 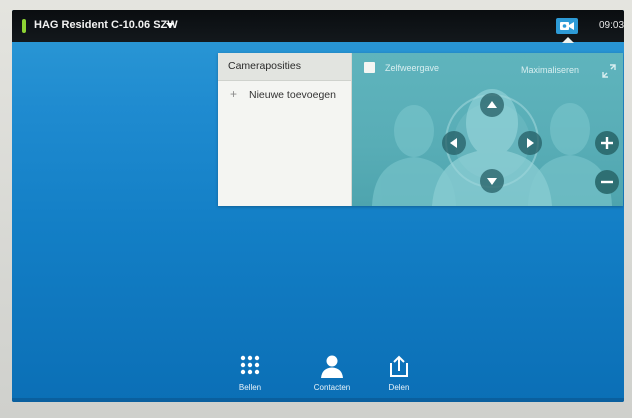 I want to click on pan-down-button, so click(x=492, y=181).